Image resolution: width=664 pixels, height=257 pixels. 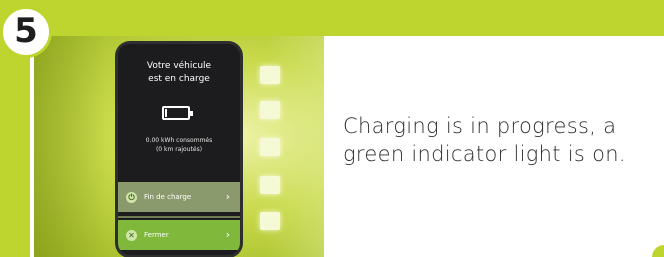 What do you see at coordinates (179, 140) in the screenshot?
I see `energy-consumed: 0.00 kWh consommés` at bounding box center [179, 140].